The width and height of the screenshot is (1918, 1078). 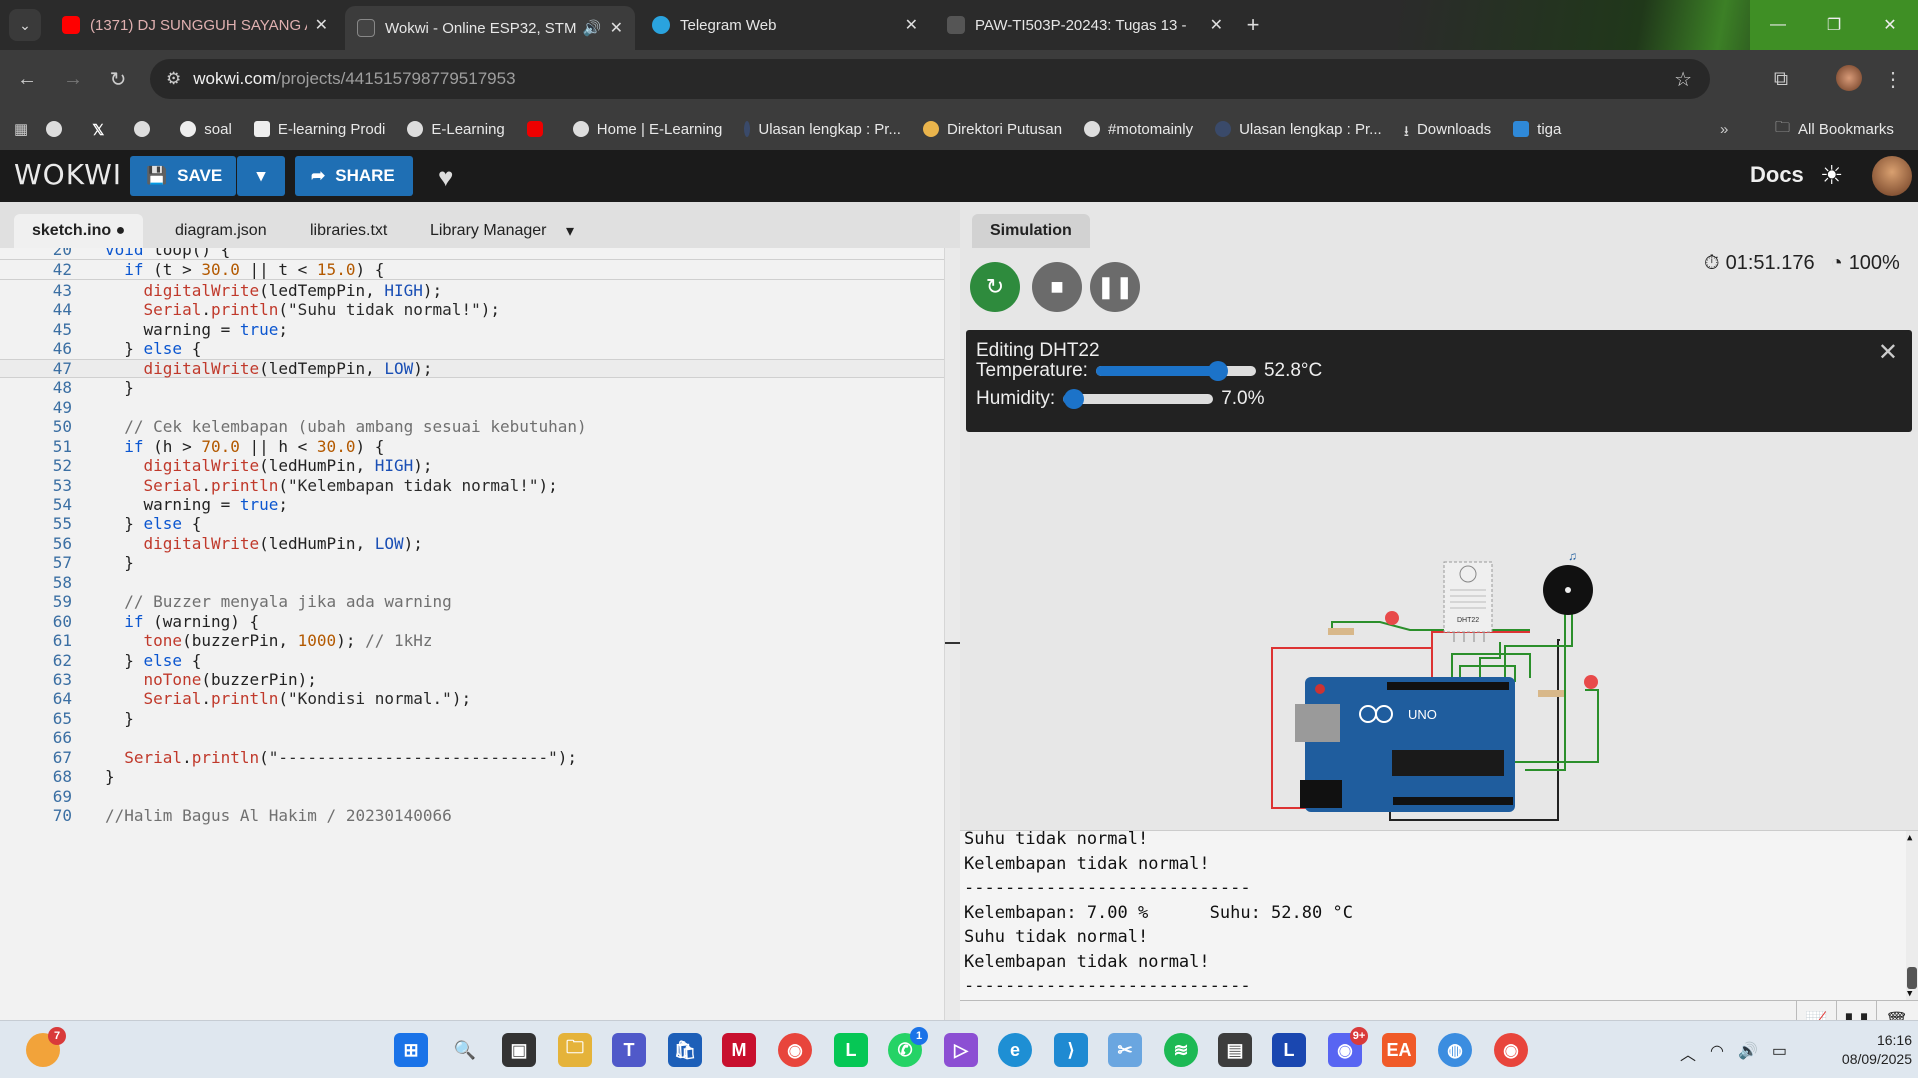 I want to click on code-line: 48 }, so click(x=472, y=387).